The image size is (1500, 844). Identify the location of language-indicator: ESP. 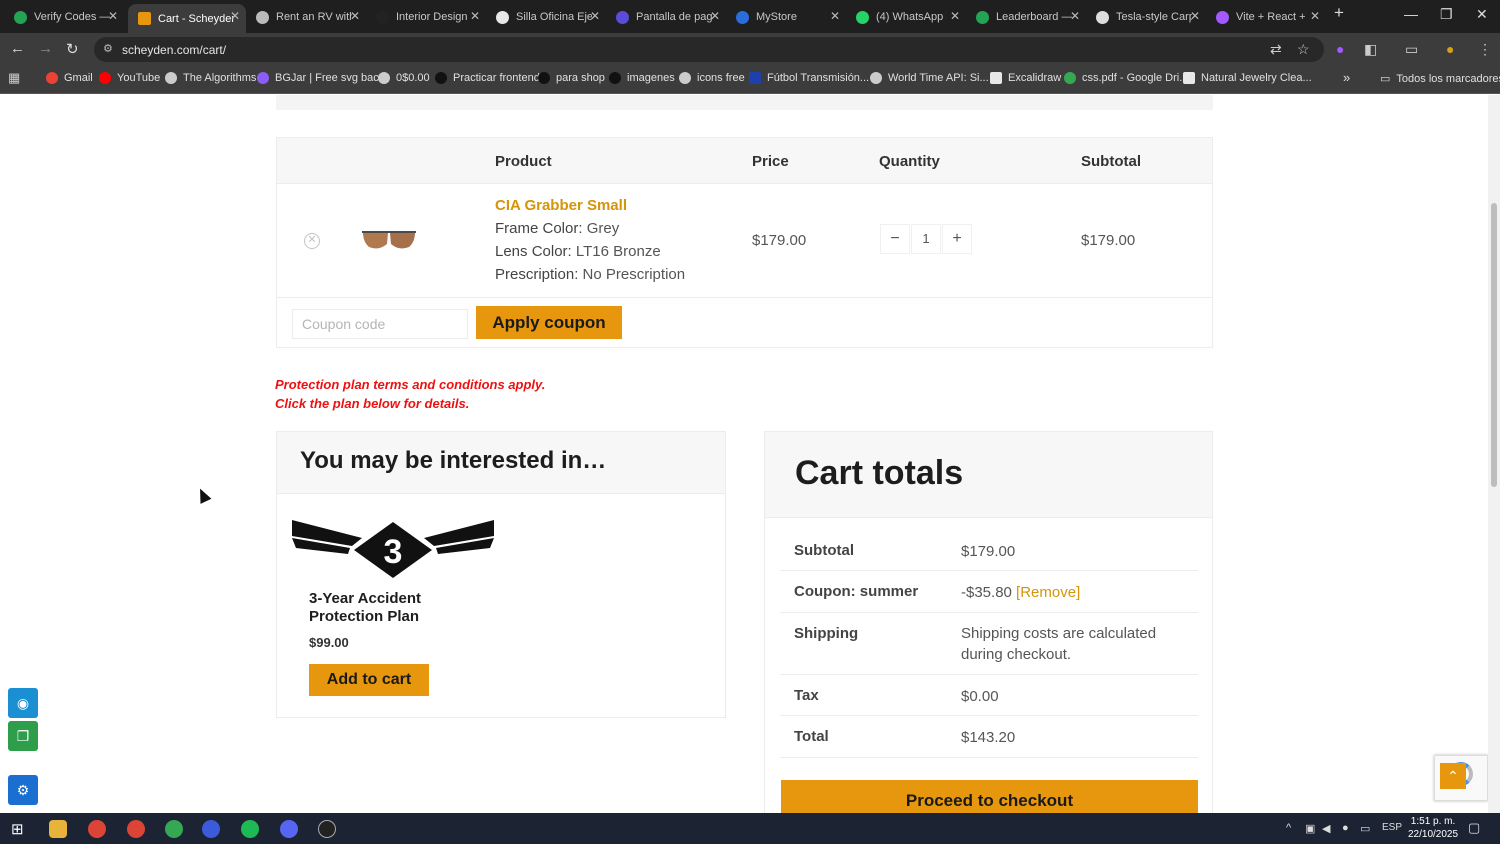
(1392, 827).